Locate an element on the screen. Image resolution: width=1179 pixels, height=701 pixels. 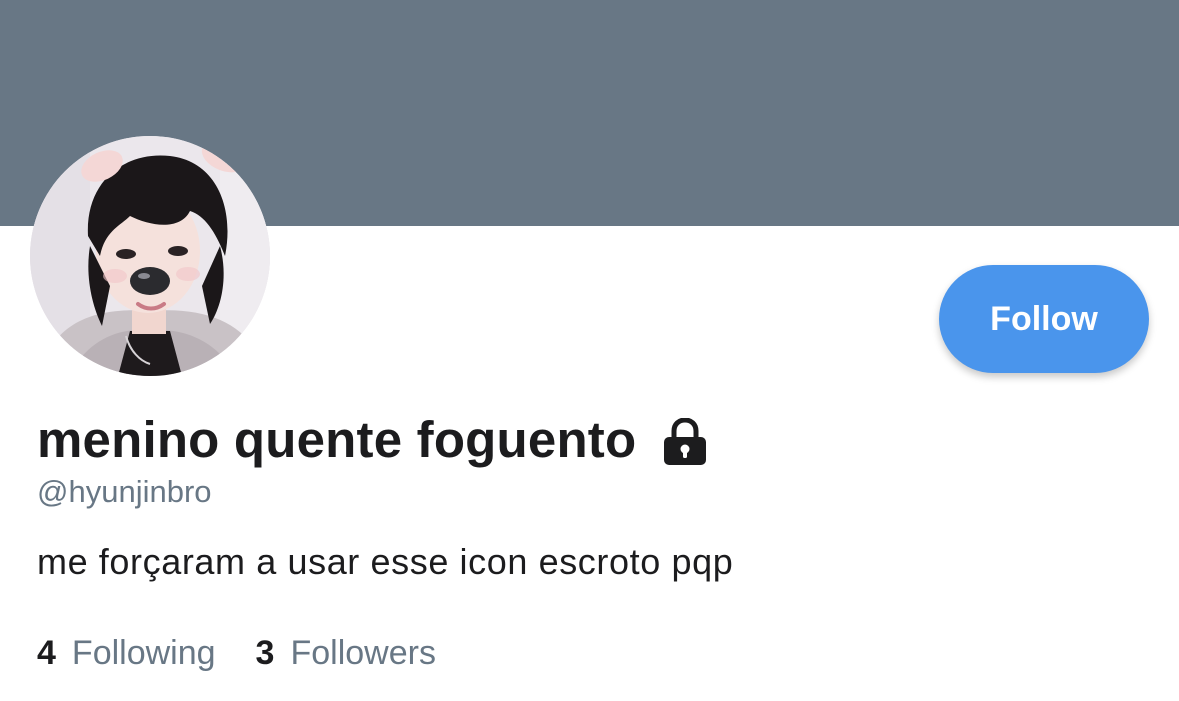
name-row: menino quente foguento is located at coordinates (372, 439).